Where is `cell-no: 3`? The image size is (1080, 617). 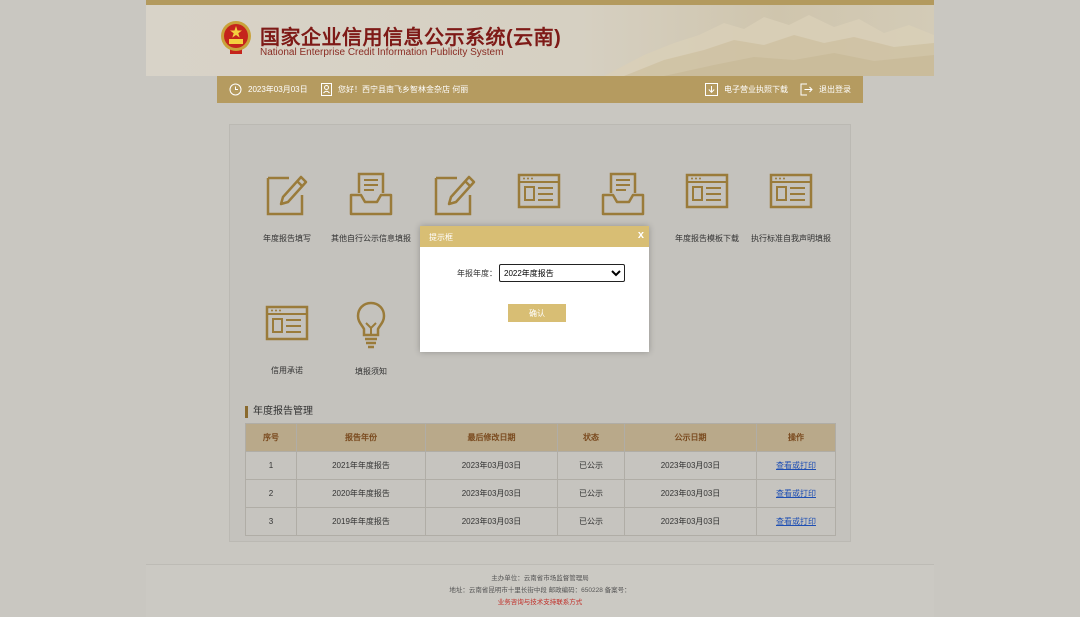
cell-no: 3 is located at coordinates (271, 521).